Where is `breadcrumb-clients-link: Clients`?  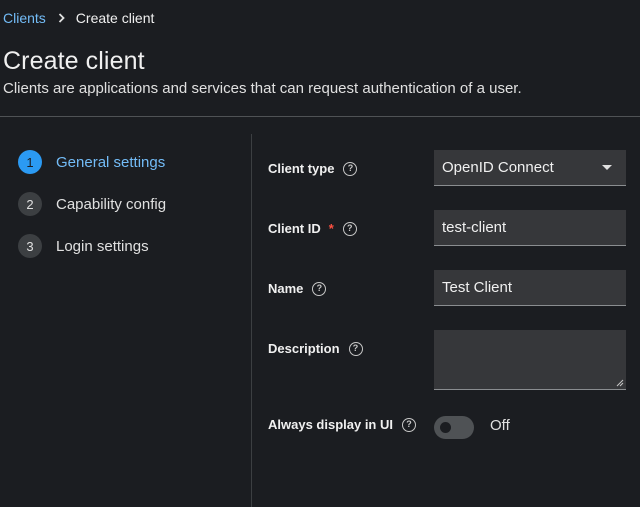 breadcrumb-clients-link: Clients is located at coordinates (24, 18).